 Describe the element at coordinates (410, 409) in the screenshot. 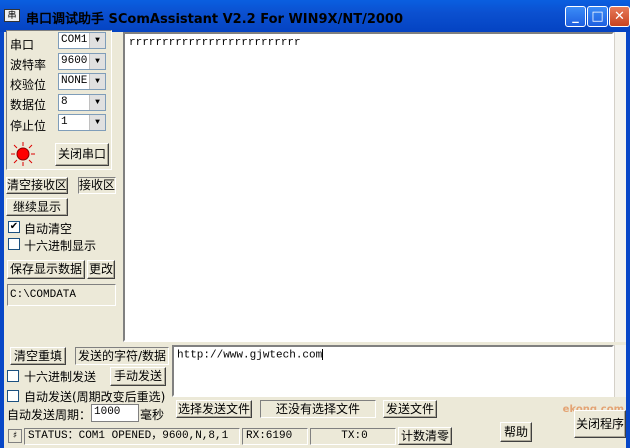

I see `send-file-button: 发送文件` at that location.